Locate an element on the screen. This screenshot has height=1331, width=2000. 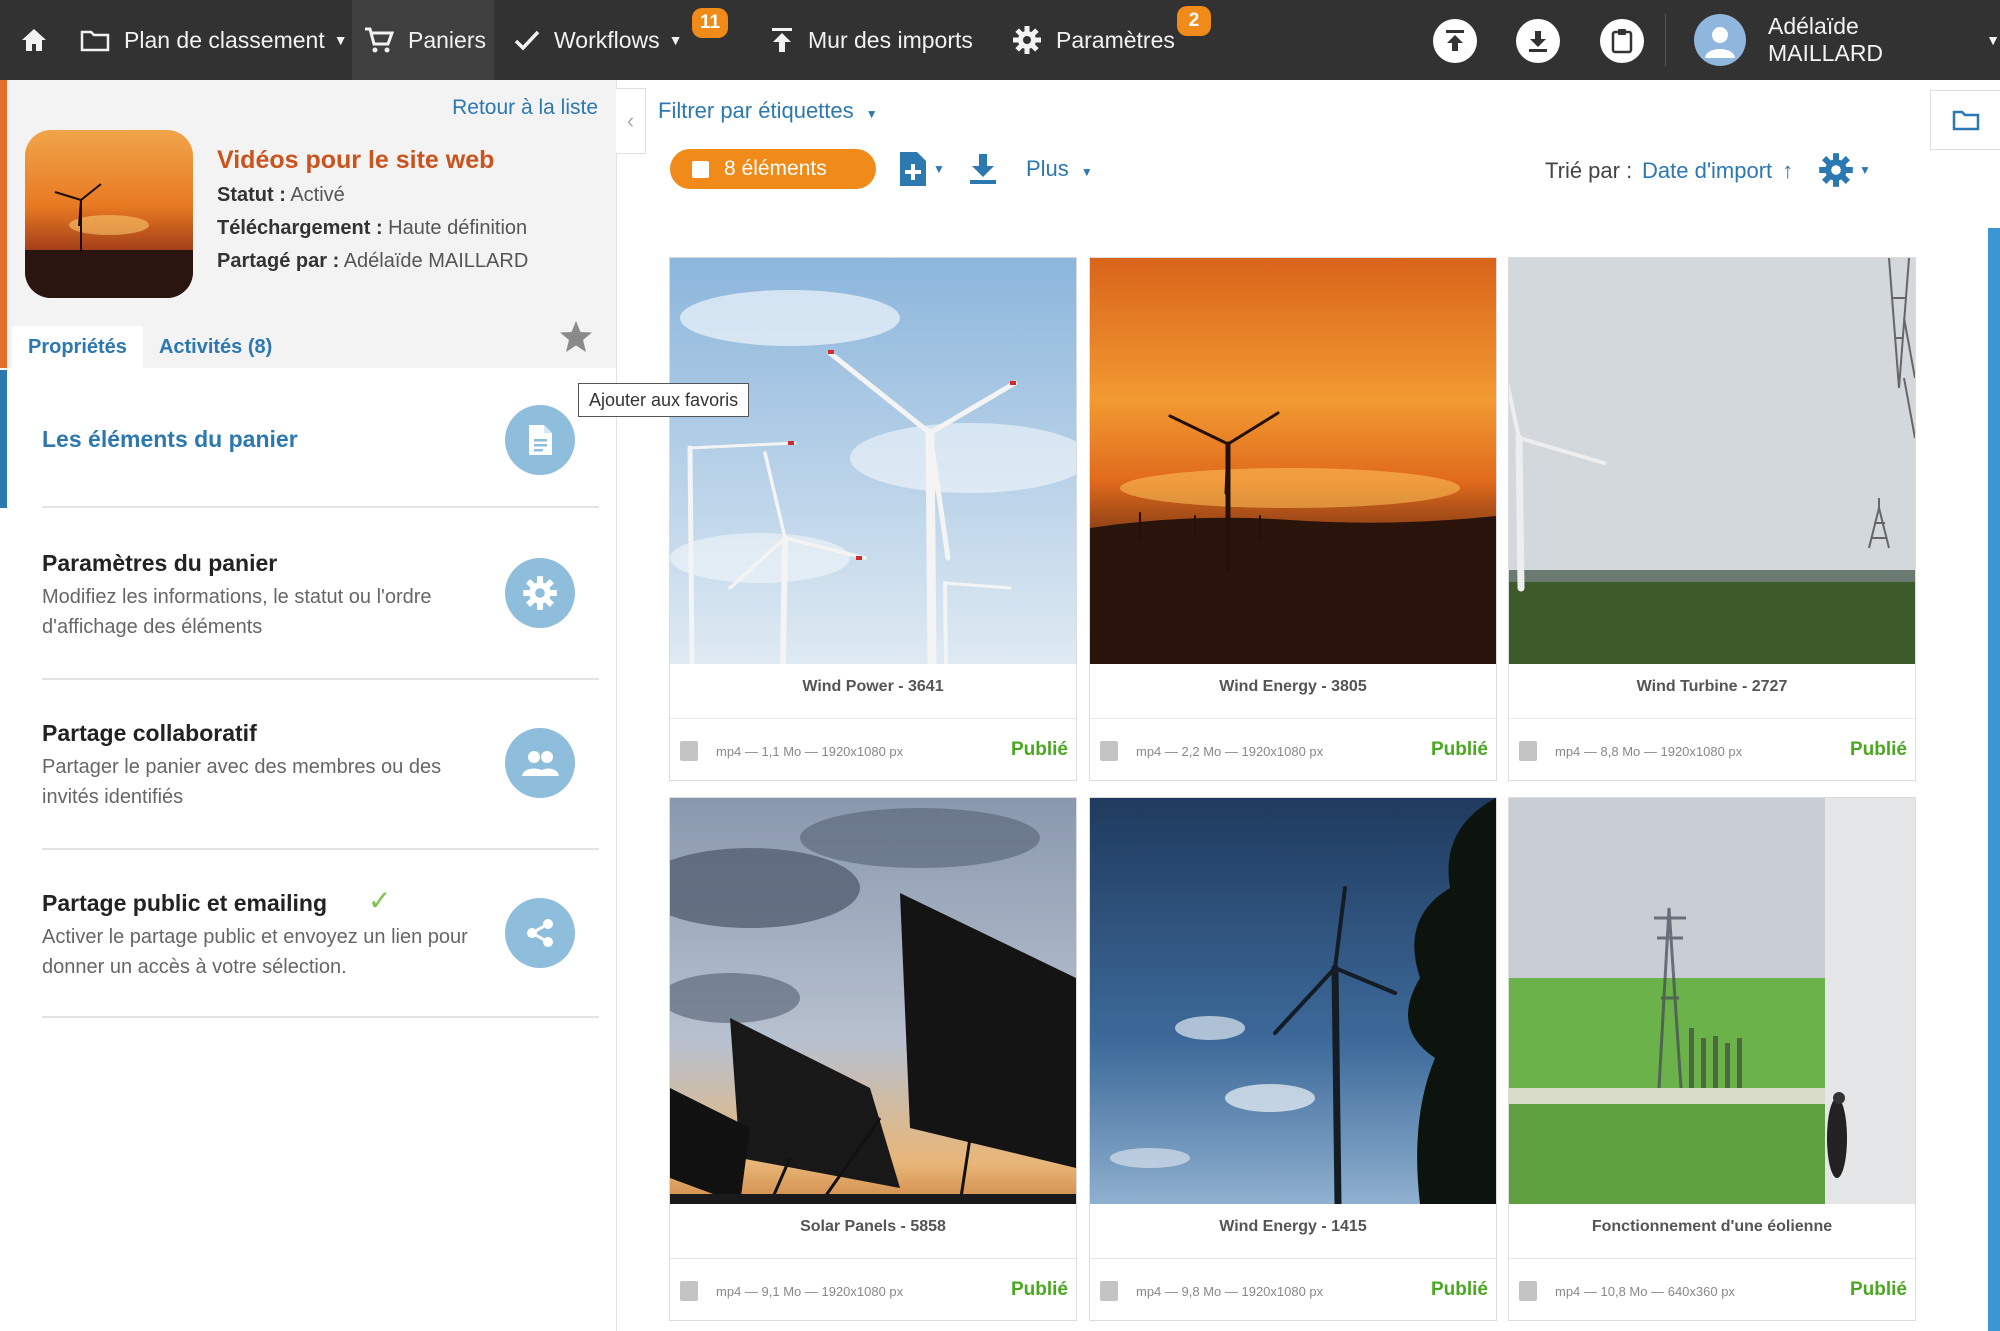
panel-divider is located at coordinates (616, 705).